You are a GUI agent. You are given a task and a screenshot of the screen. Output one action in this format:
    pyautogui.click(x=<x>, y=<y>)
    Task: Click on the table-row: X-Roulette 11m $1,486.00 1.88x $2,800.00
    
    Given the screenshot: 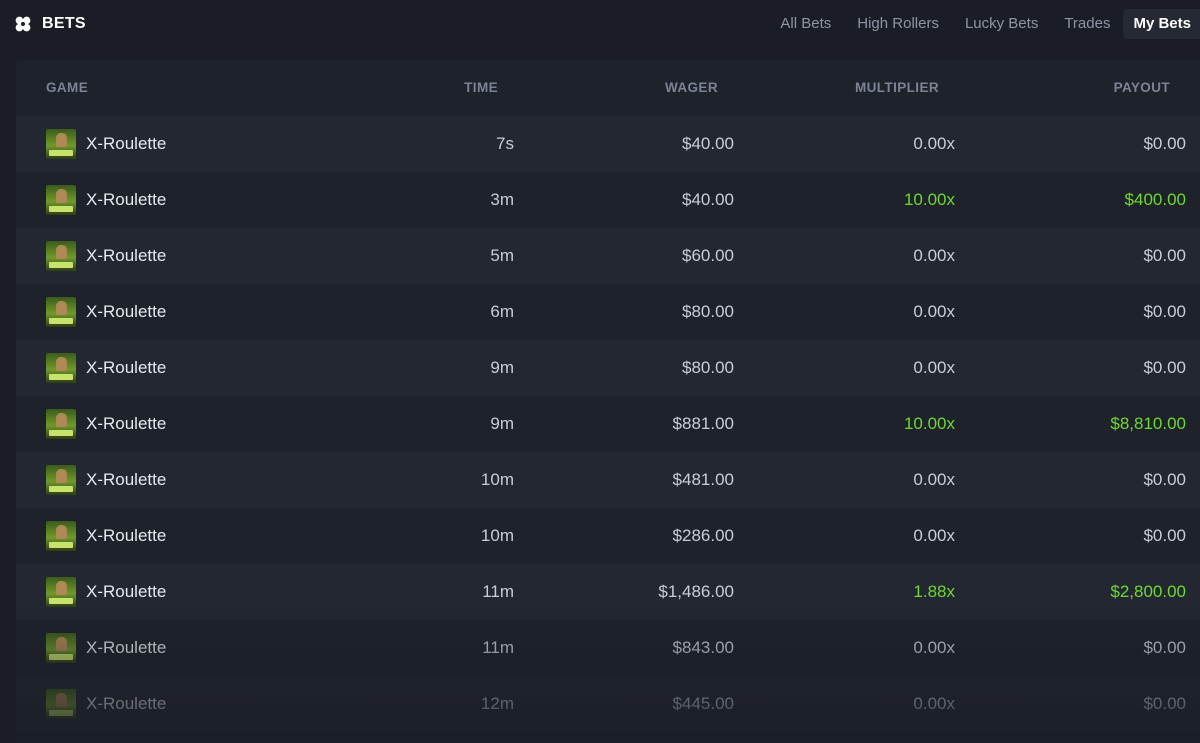 What is the action you would take?
    pyautogui.click(x=608, y=592)
    